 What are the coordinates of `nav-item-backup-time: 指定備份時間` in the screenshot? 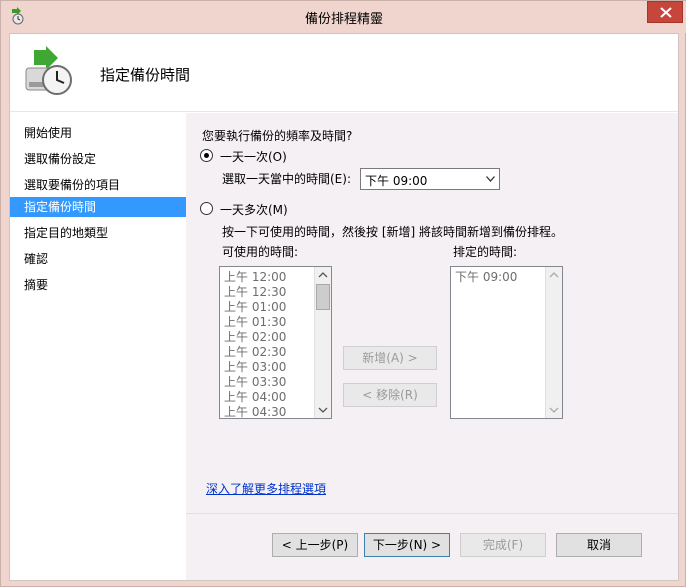 It's located at (98, 207).